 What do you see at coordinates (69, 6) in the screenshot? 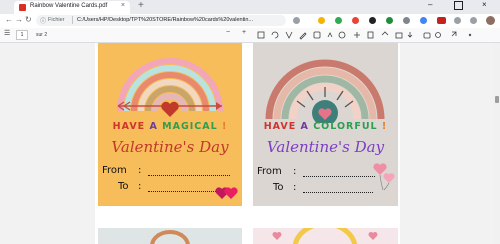
I see `tab-title: Rainbow Valentine Cards.pdf` at bounding box center [69, 6].